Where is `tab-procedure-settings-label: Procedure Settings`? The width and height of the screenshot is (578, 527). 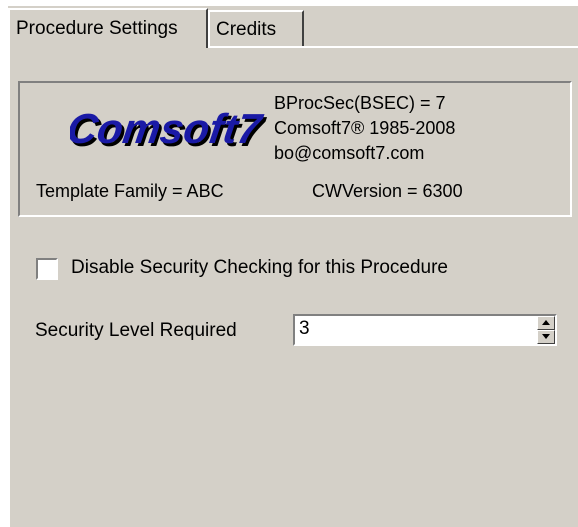
tab-procedure-settings-label: Procedure Settings is located at coordinates (97, 28).